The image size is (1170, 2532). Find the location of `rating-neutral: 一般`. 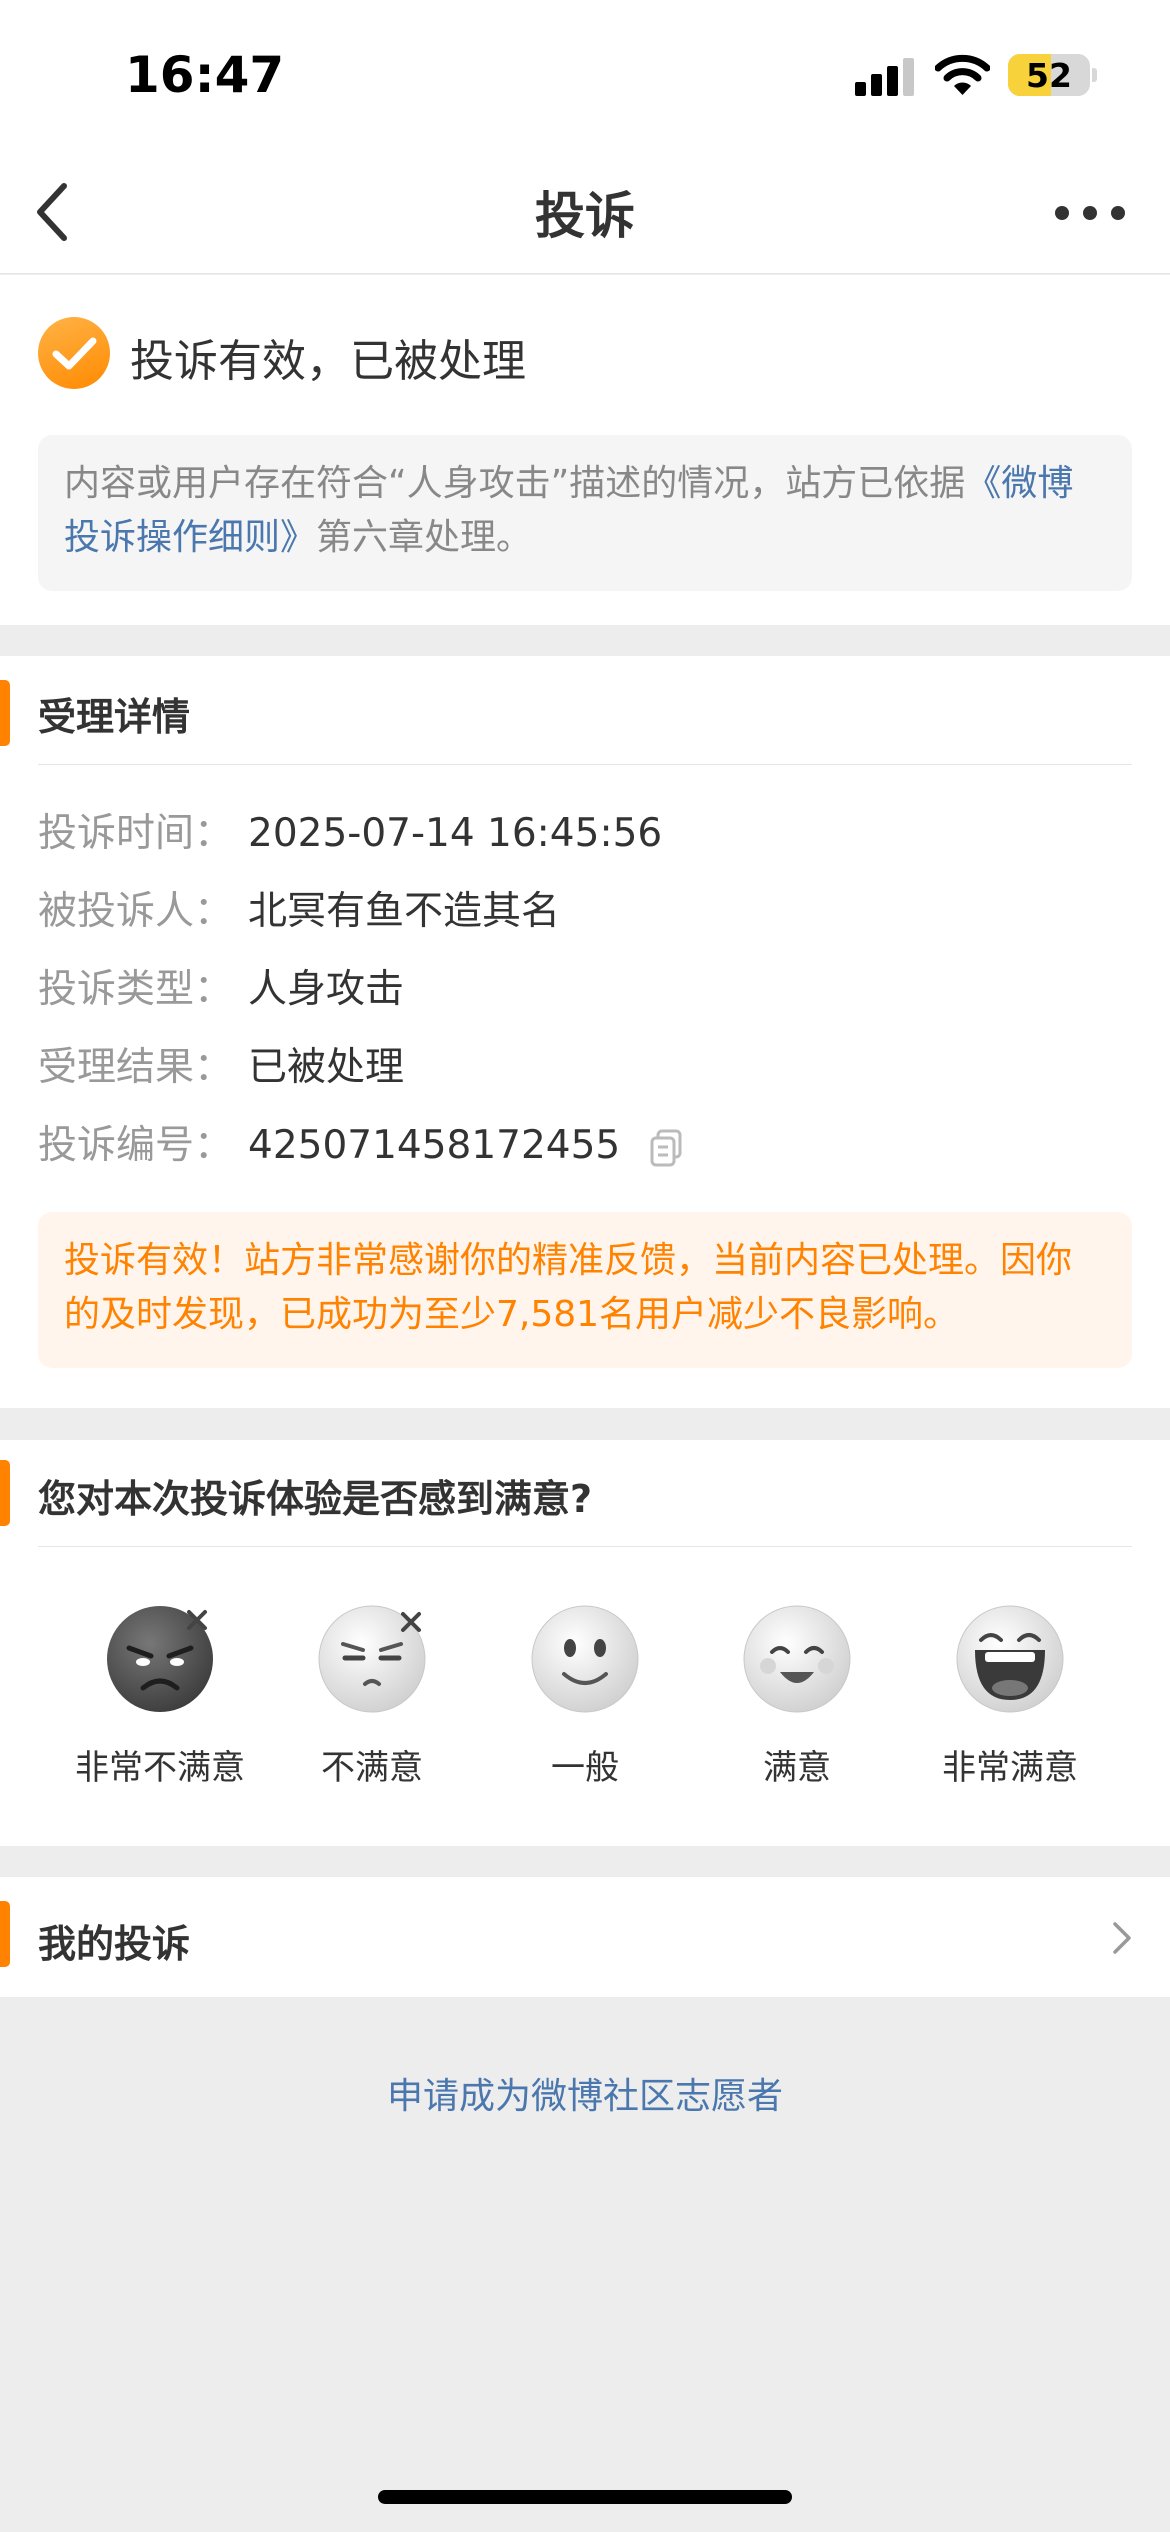

rating-neutral: 一般 is located at coordinates (585, 1696).